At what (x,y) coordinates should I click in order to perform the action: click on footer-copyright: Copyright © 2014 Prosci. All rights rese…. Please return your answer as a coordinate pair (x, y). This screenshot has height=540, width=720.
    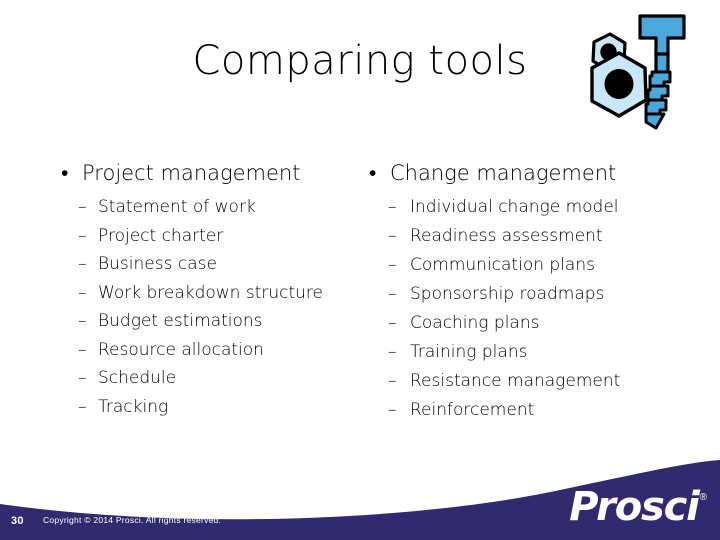
    Looking at the image, I should click on (132, 520).